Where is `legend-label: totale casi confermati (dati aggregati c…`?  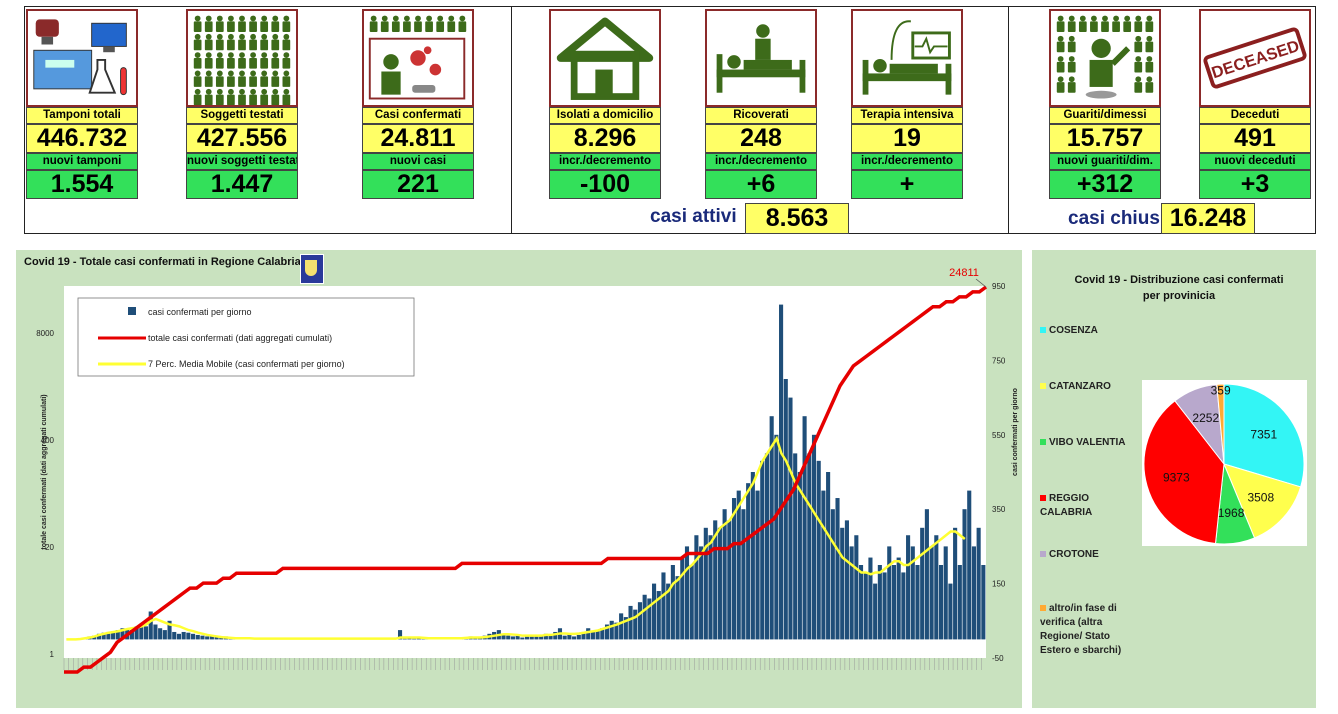
legend-label: totale casi confermati (dati aggregati c… is located at coordinates (240, 338).